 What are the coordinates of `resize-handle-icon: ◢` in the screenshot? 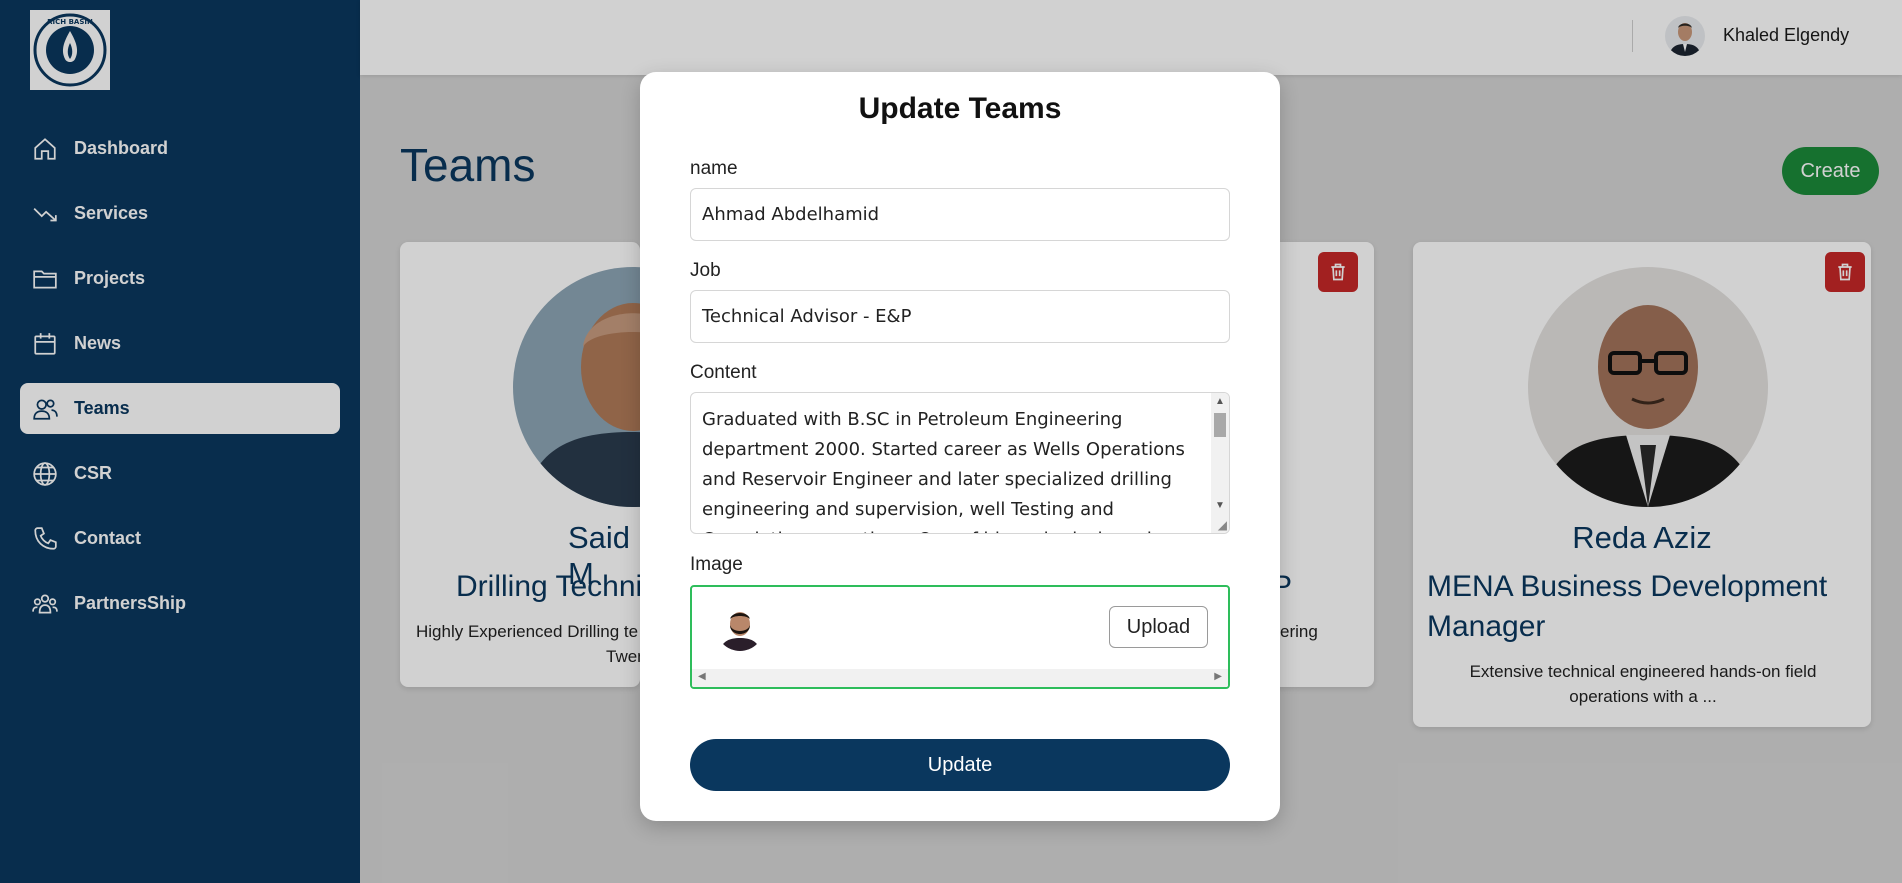 It's located at (1222, 525).